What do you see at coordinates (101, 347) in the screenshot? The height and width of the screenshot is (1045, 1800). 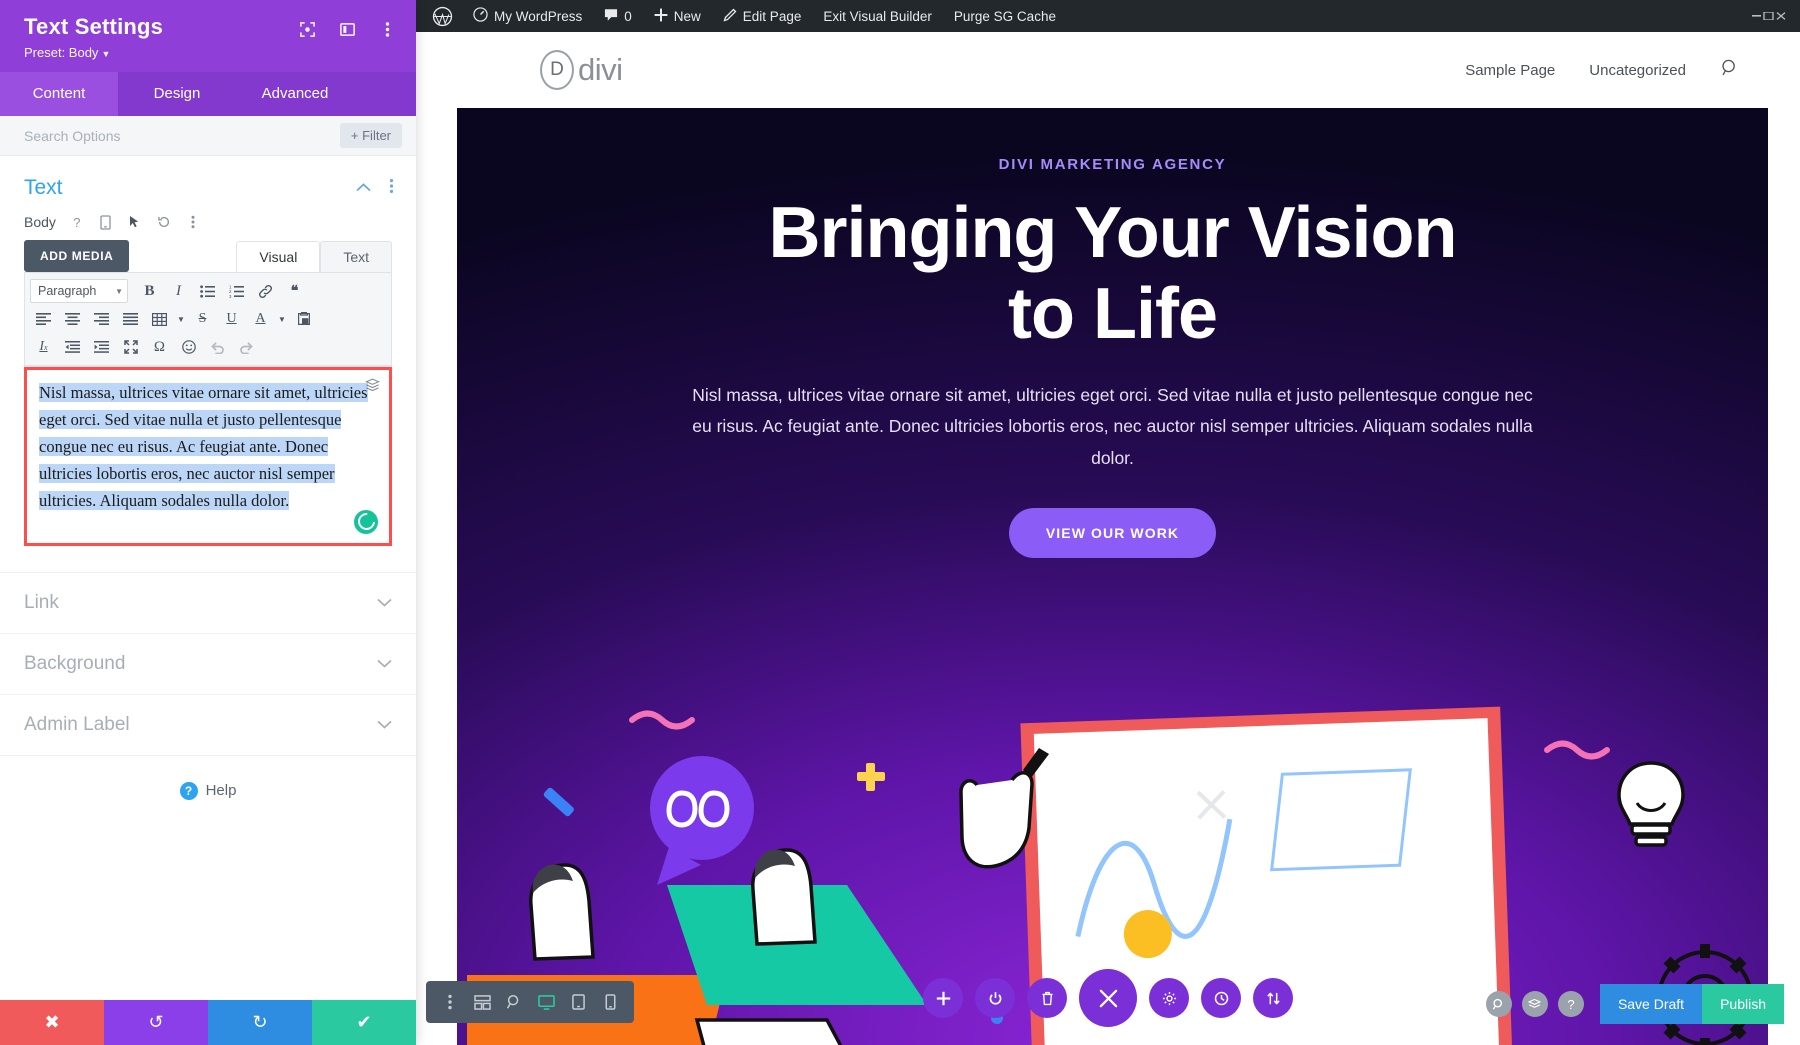 I see `indent-icon` at bounding box center [101, 347].